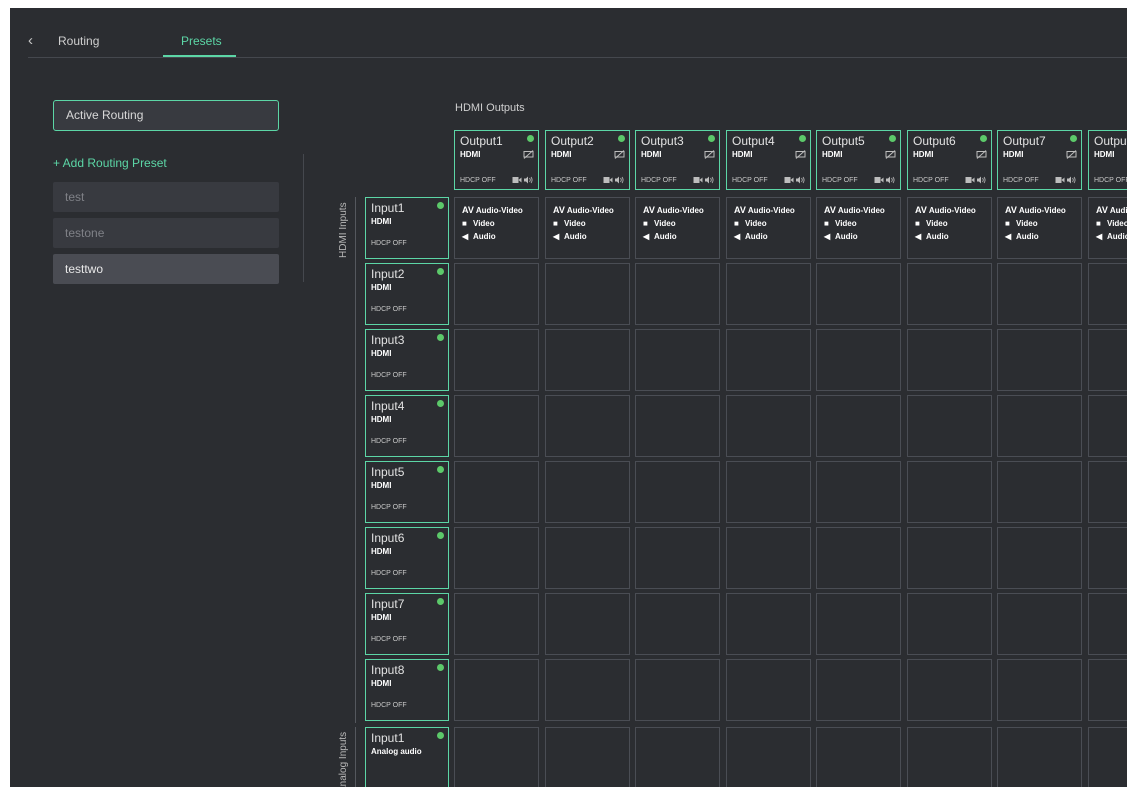 The image size is (1127, 787). What do you see at coordinates (166, 197) in the screenshot?
I see `preset-item-test: test` at bounding box center [166, 197].